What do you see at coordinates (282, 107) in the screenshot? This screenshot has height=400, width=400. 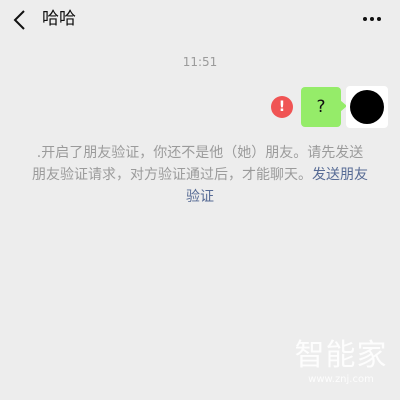 I see `exclamation-error-icon: !` at bounding box center [282, 107].